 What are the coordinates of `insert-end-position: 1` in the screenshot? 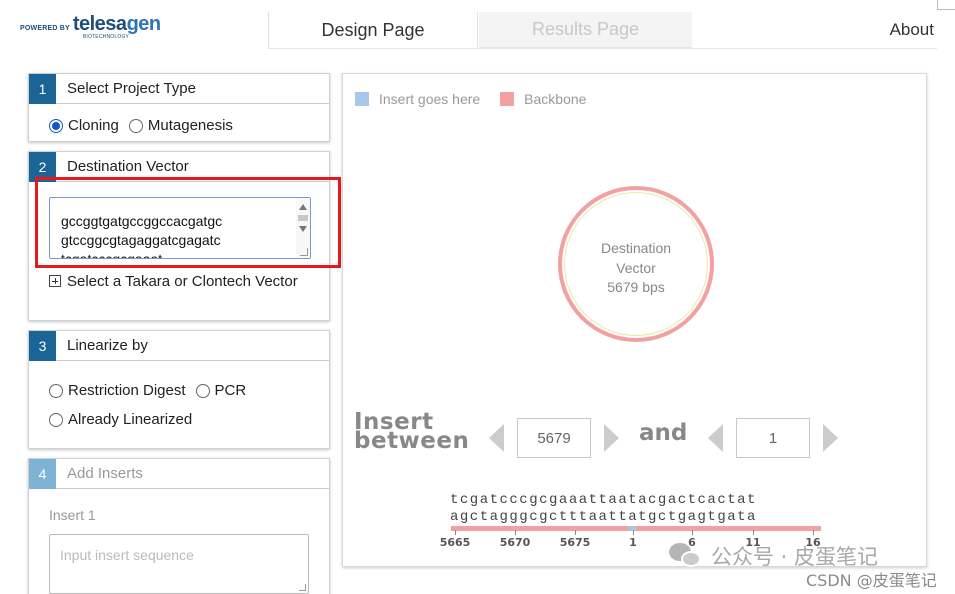 It's located at (773, 438).